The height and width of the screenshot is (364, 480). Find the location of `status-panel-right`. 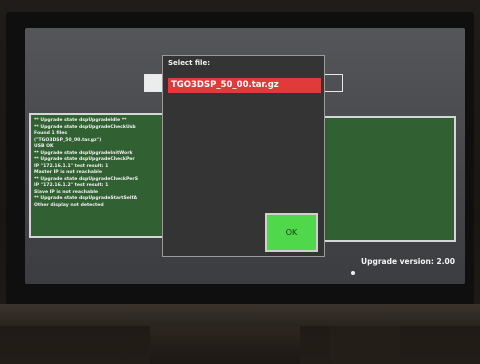

status-panel-right is located at coordinates (389, 179).